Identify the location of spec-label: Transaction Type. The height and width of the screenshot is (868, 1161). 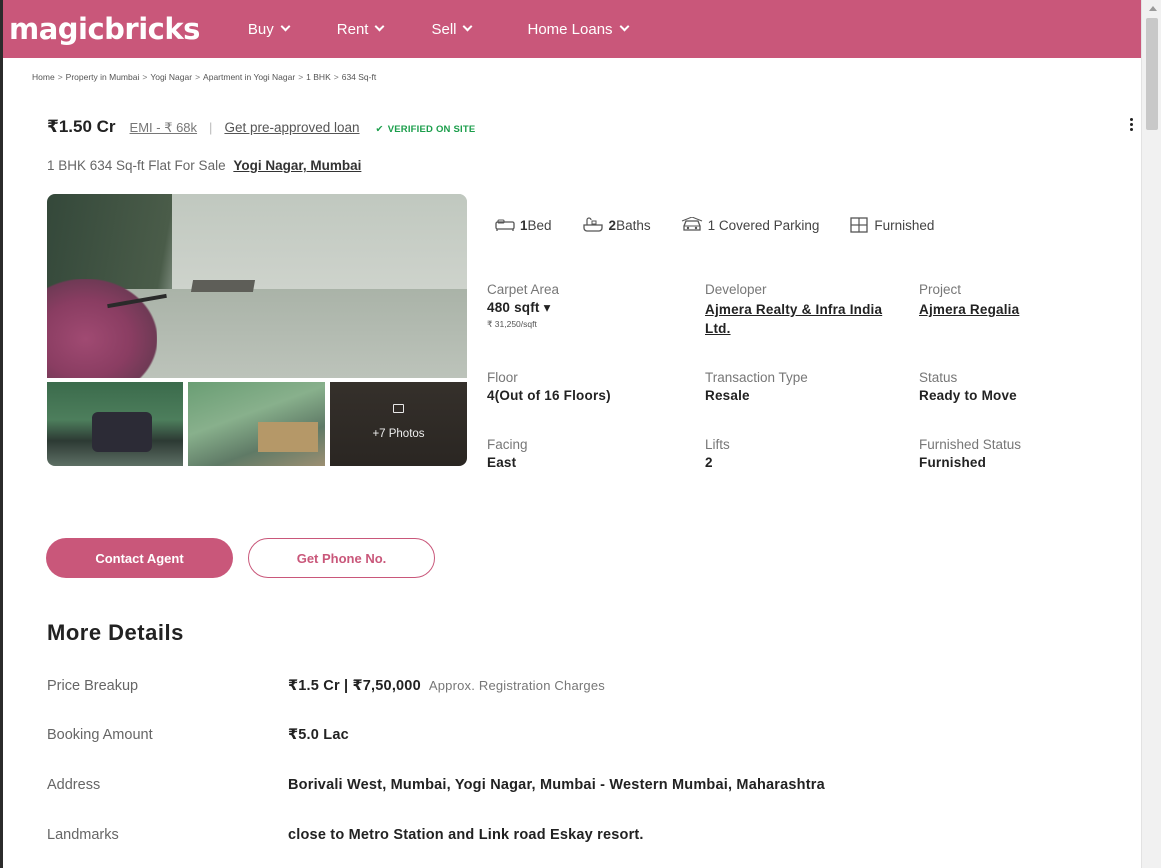
(756, 377).